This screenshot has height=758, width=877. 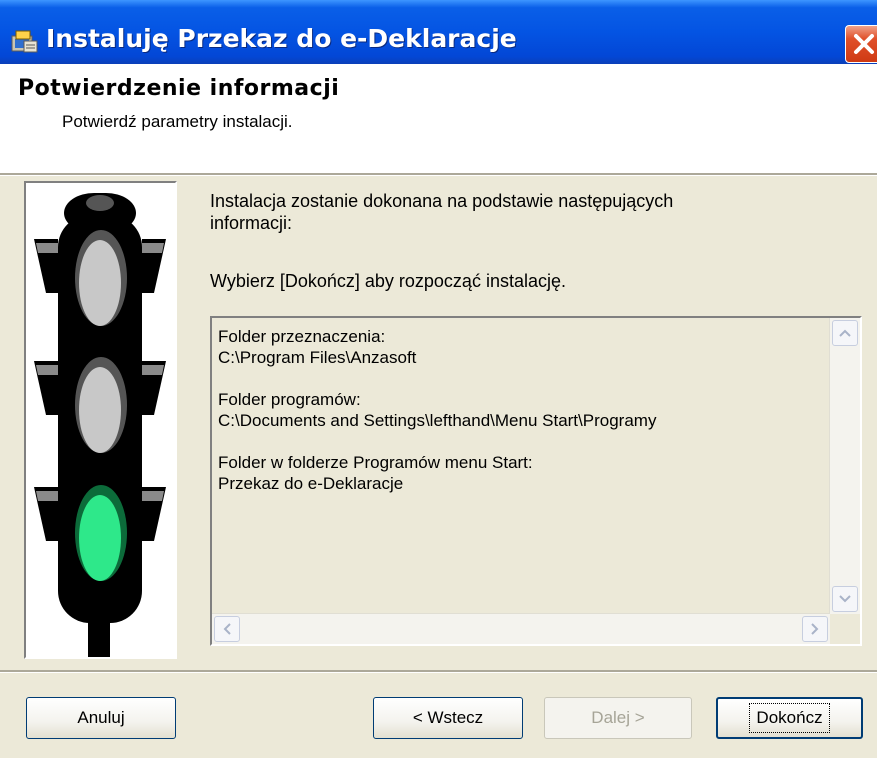 I want to click on scroll-down-button, so click(x=845, y=599).